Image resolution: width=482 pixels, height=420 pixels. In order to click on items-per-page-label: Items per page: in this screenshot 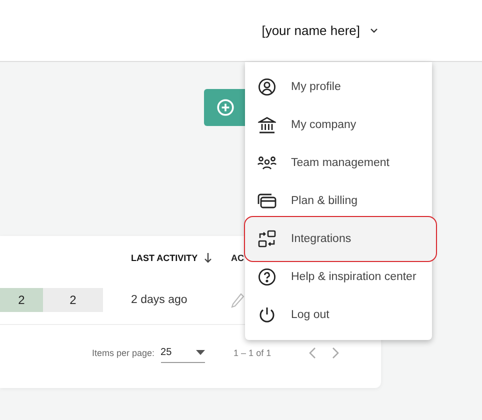, I will do `click(123, 353)`.